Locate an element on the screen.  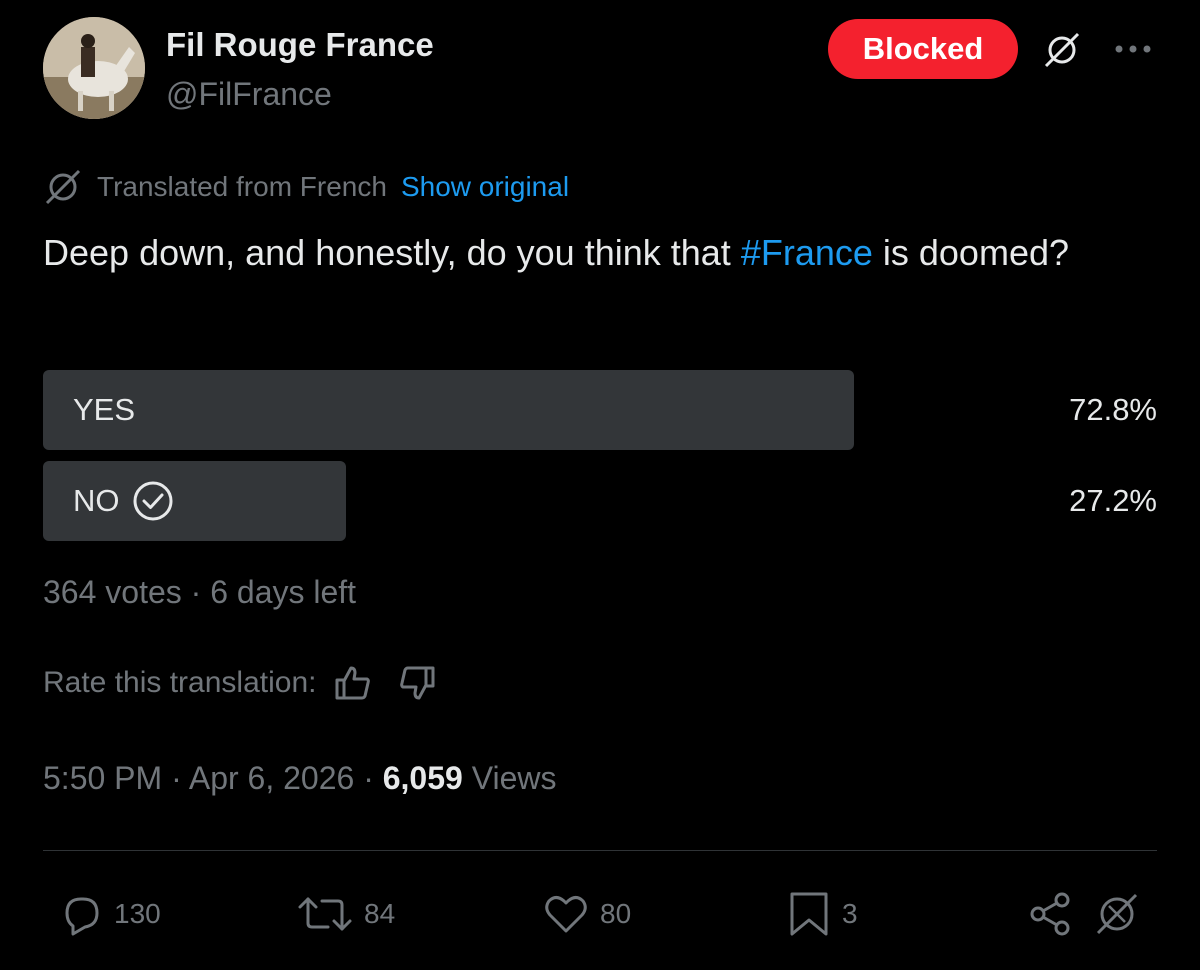
reply-icon is located at coordinates (81, 914).